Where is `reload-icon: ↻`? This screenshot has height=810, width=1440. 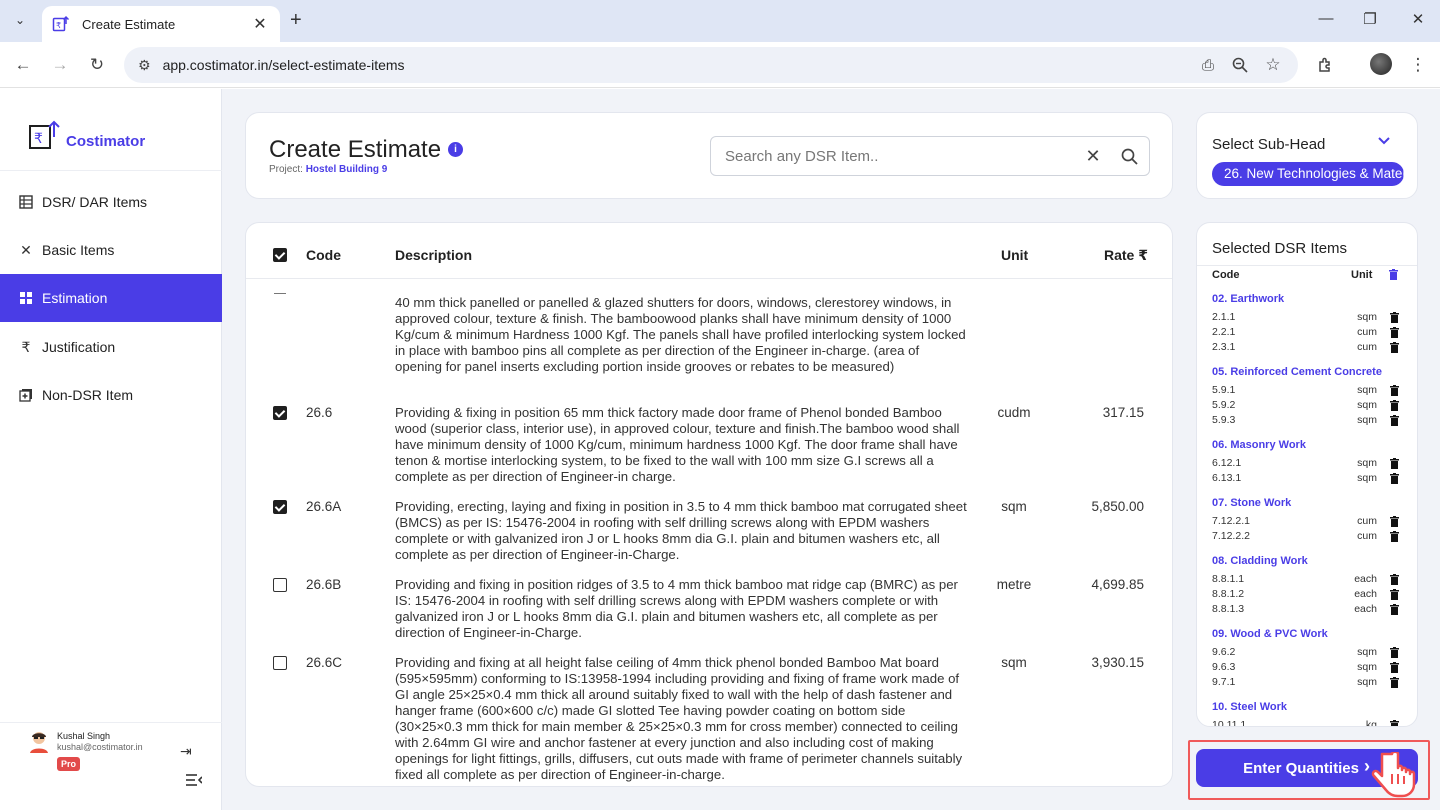
reload-icon: ↻ is located at coordinates (97, 65).